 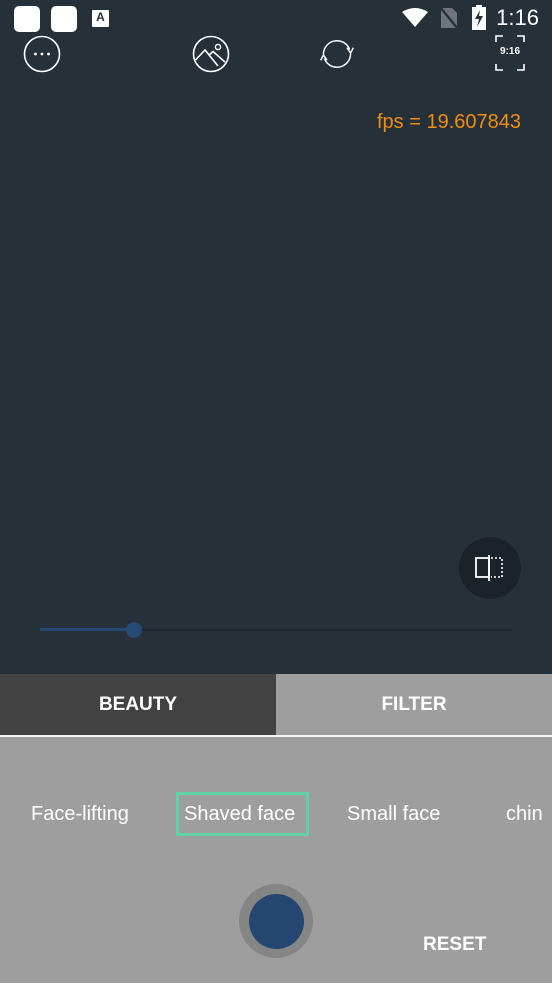 I want to click on text-input-icon: A, so click(x=100, y=18).